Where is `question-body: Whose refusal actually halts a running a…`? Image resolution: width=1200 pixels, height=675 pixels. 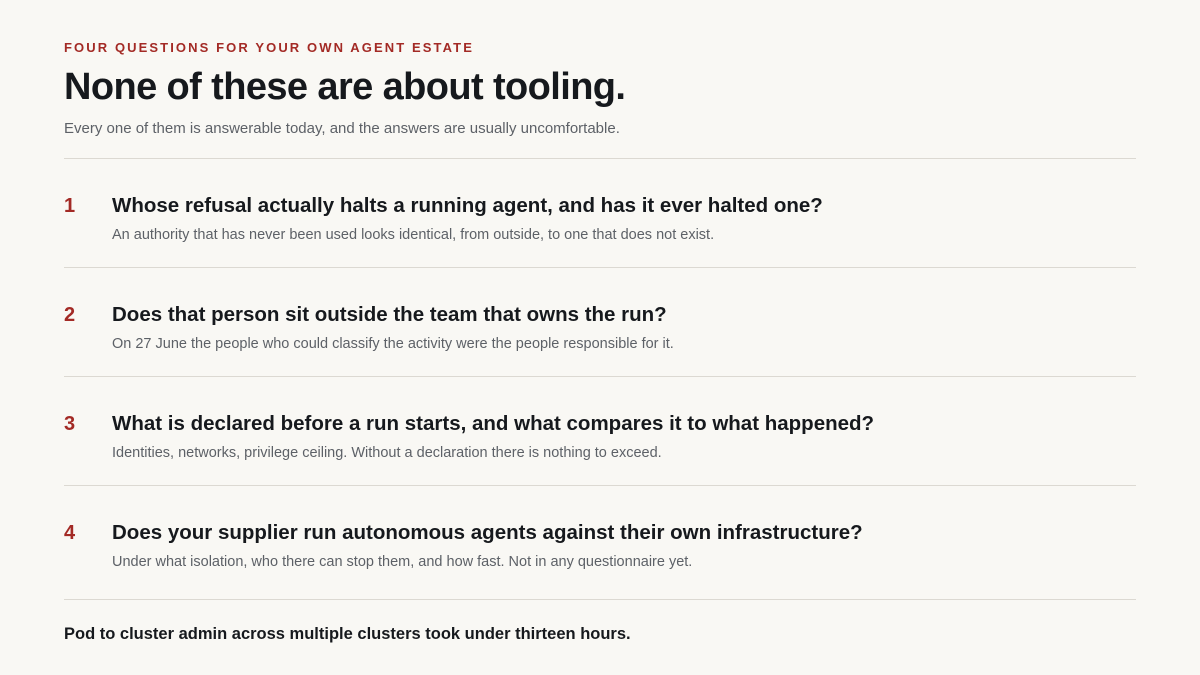 question-body: Whose refusal actually halts a running a… is located at coordinates (624, 219).